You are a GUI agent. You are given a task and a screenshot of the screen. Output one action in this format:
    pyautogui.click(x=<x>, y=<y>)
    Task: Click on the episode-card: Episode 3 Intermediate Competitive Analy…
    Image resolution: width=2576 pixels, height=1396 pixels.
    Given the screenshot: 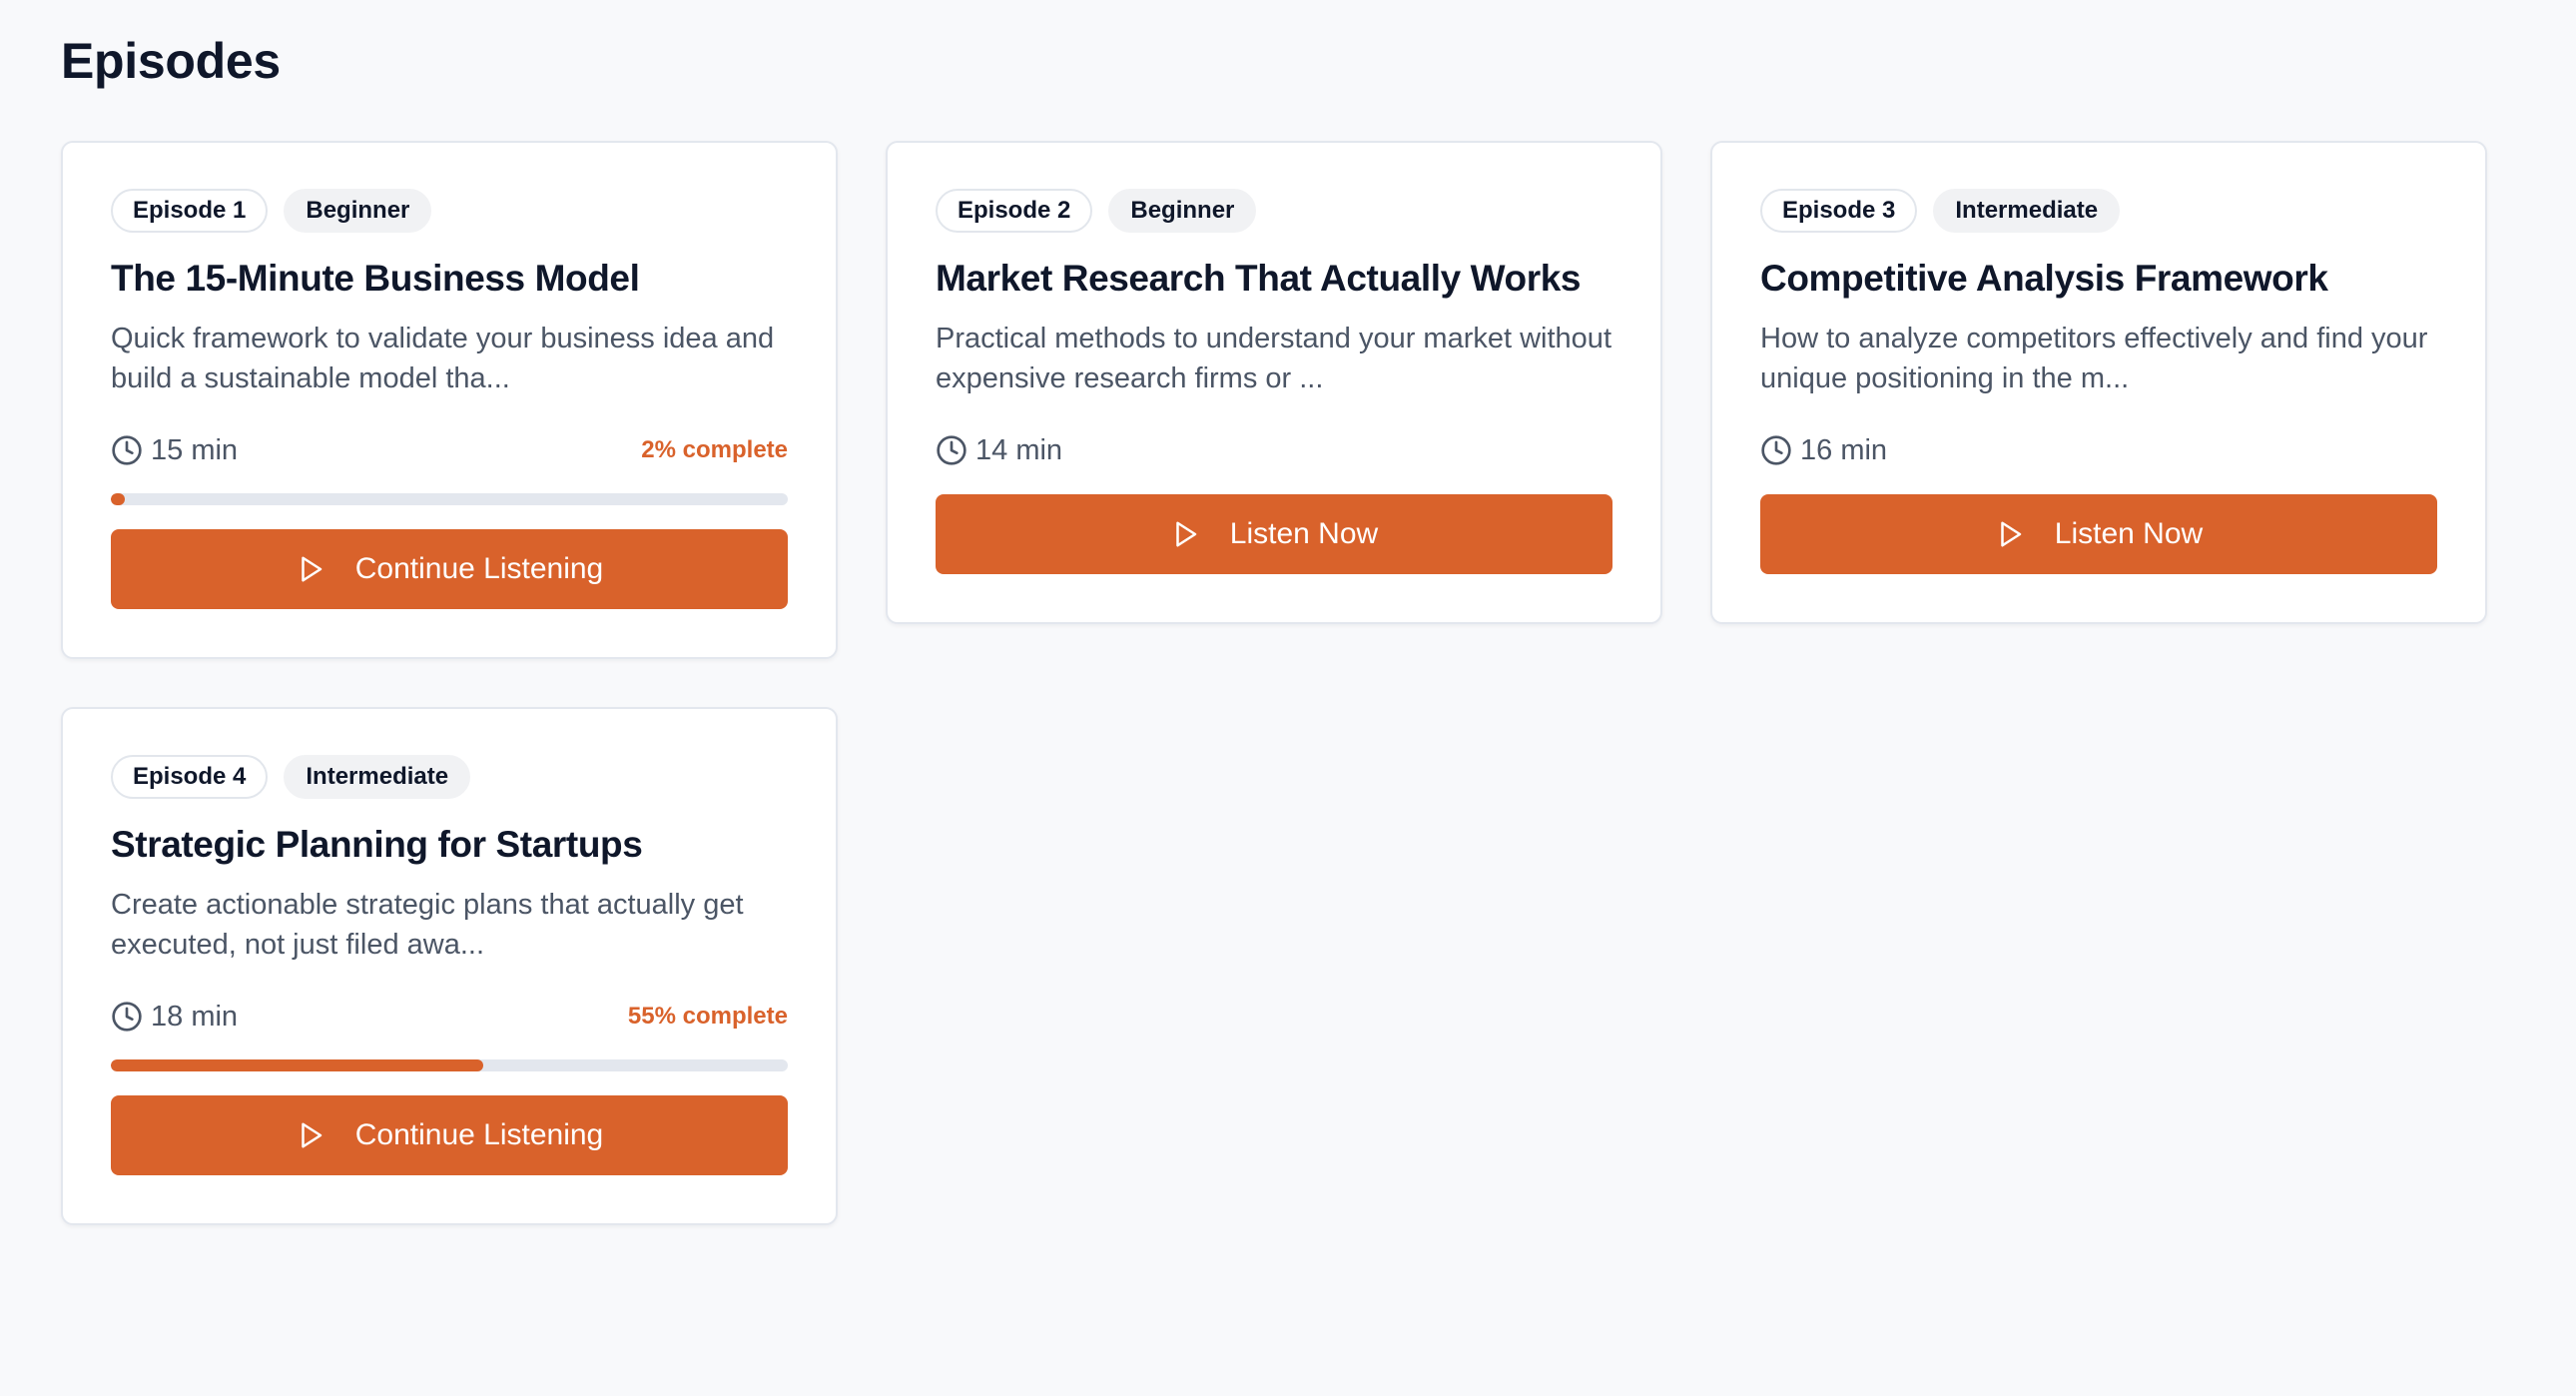 What is the action you would take?
    pyautogui.click(x=2098, y=383)
    